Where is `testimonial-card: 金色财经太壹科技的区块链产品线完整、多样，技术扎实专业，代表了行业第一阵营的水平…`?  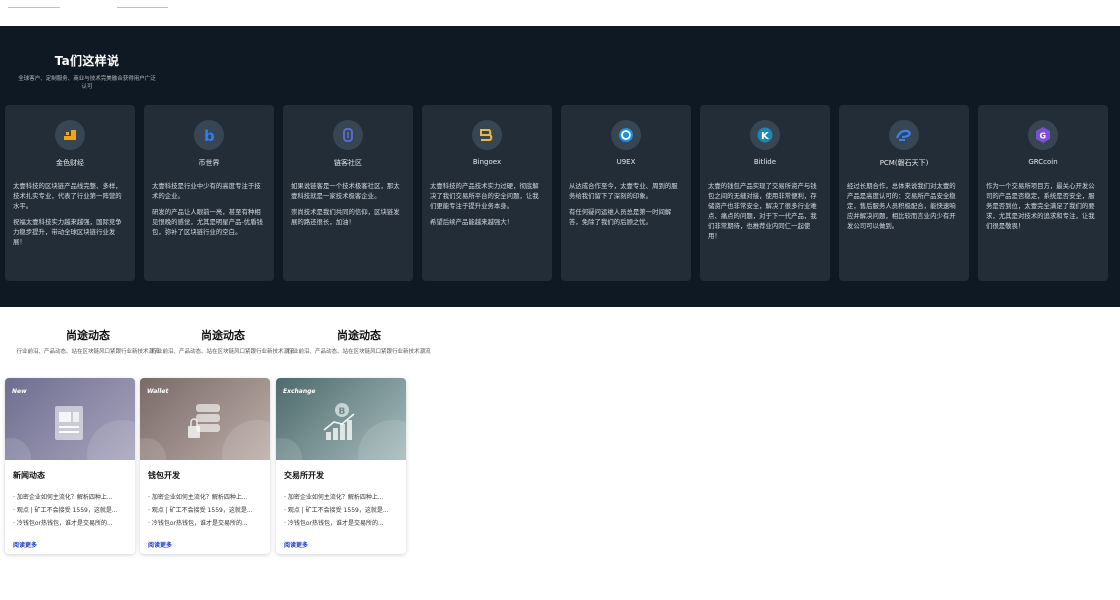
testimonial-card: 金色财经太壹科技的区块链产品线完整、多样，技术扎实专业，代表了行业第一阵营的水平… is located at coordinates (70, 193).